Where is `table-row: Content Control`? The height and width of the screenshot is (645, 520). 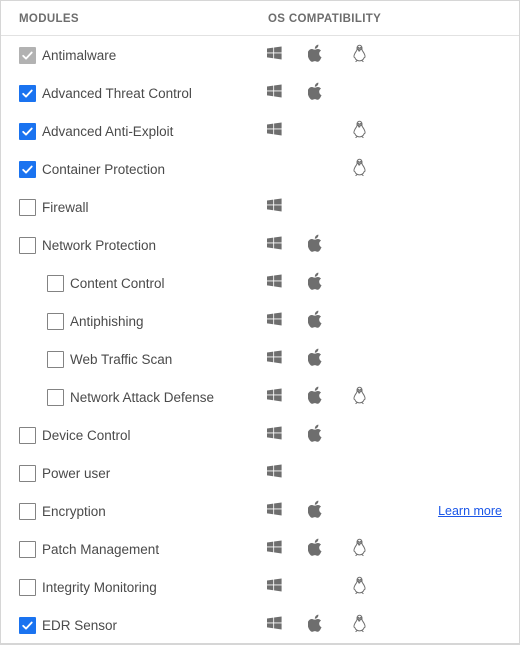
table-row: Content Control is located at coordinates (260, 283).